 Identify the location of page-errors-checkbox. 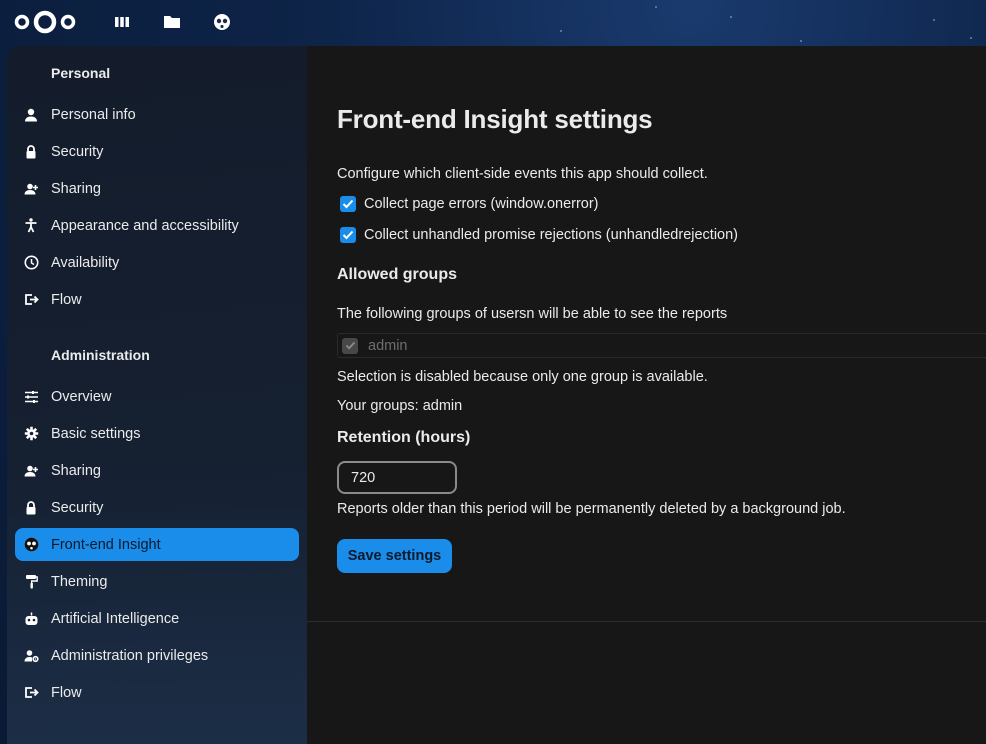
(348, 204).